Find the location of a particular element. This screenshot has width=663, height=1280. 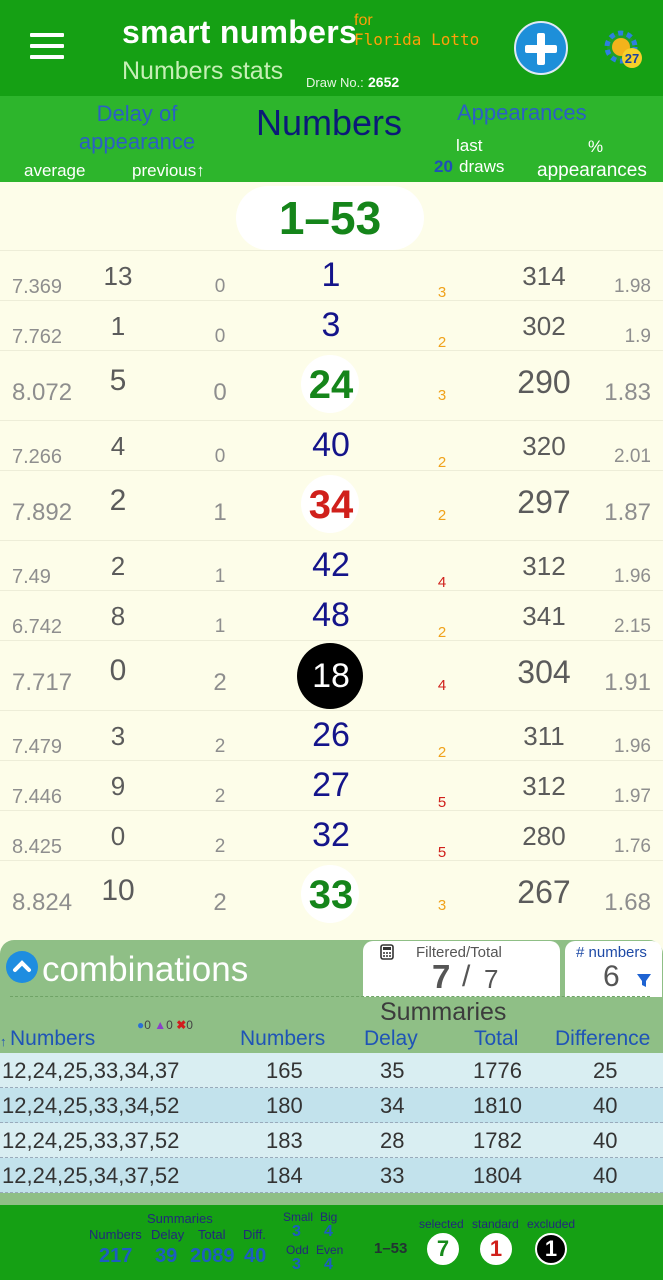

appearances-value: 341 is located at coordinates (544, 616).